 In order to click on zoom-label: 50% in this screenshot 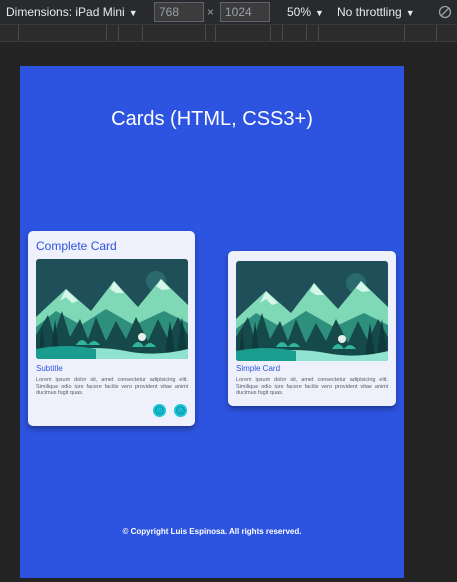, I will do `click(299, 12)`.